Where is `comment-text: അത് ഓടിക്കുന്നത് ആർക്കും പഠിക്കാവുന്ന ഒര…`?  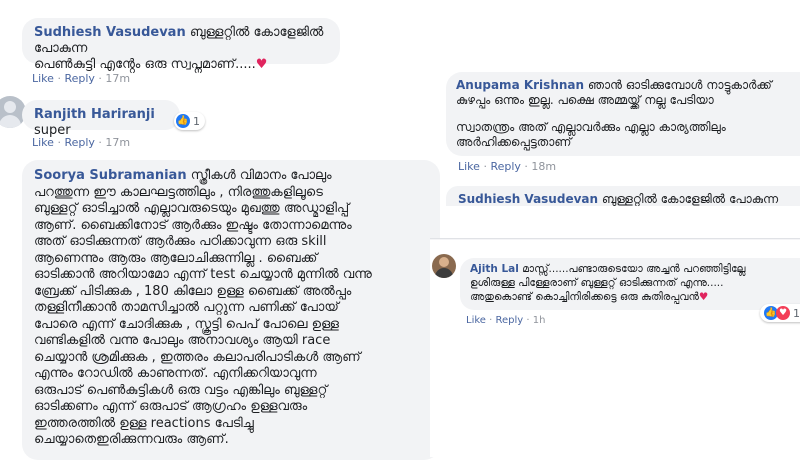 comment-text: അത് ഓടിക്കുന്നത് ആർക്കും പഠിക്കാവുന്ന ഒര… is located at coordinates (180, 241).